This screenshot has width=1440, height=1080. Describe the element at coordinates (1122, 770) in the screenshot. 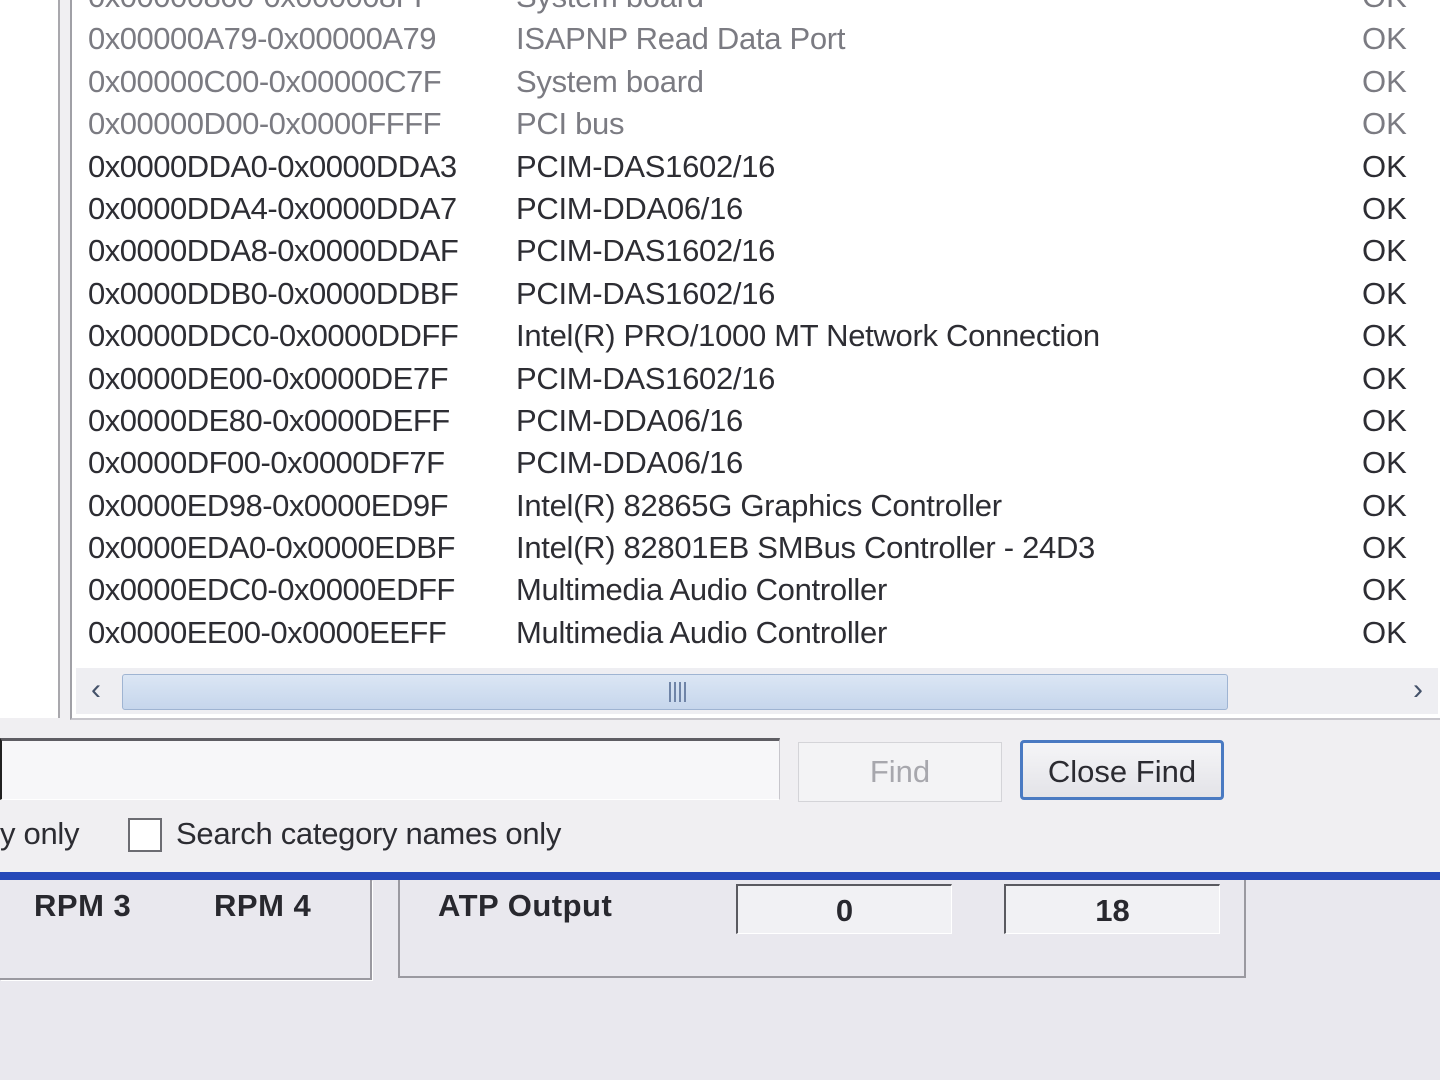

I see `close-find-button: Close Find` at that location.